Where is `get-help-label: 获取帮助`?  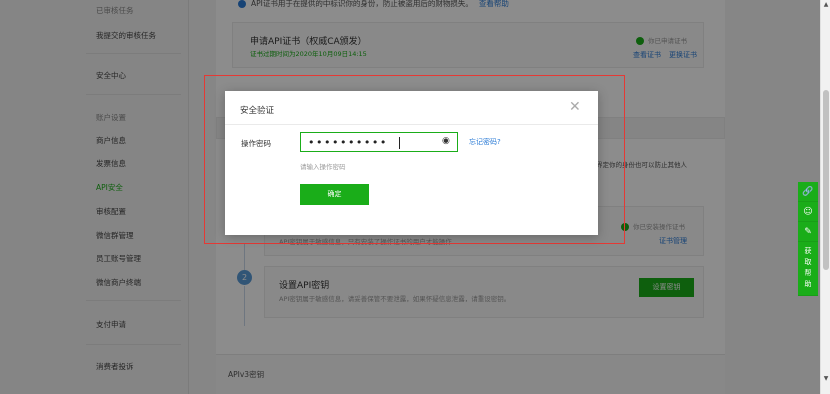 get-help-label: 获取帮助 is located at coordinates (808, 267).